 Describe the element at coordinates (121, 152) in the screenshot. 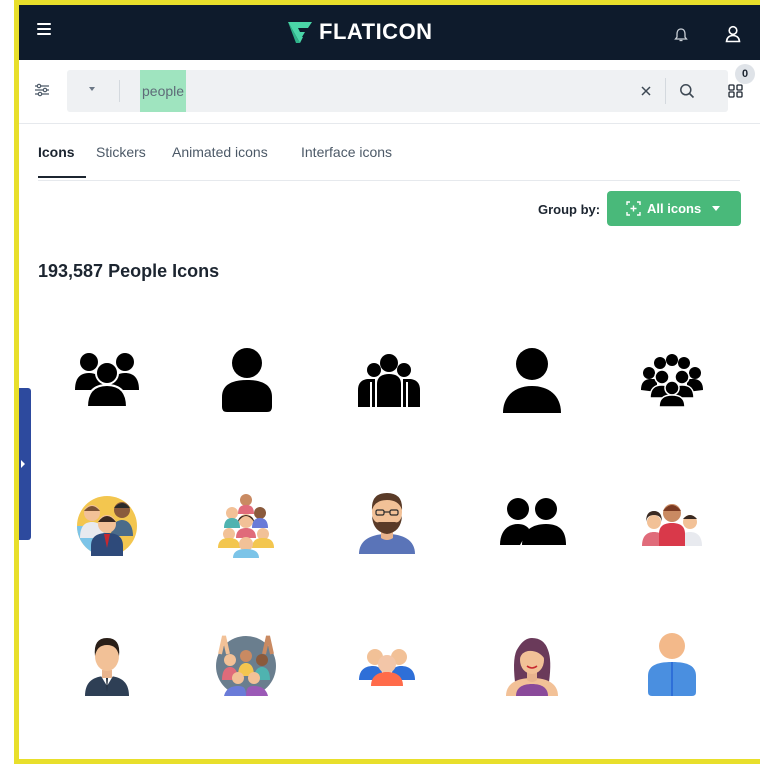

I see `tab-stickers: Stickers` at that location.